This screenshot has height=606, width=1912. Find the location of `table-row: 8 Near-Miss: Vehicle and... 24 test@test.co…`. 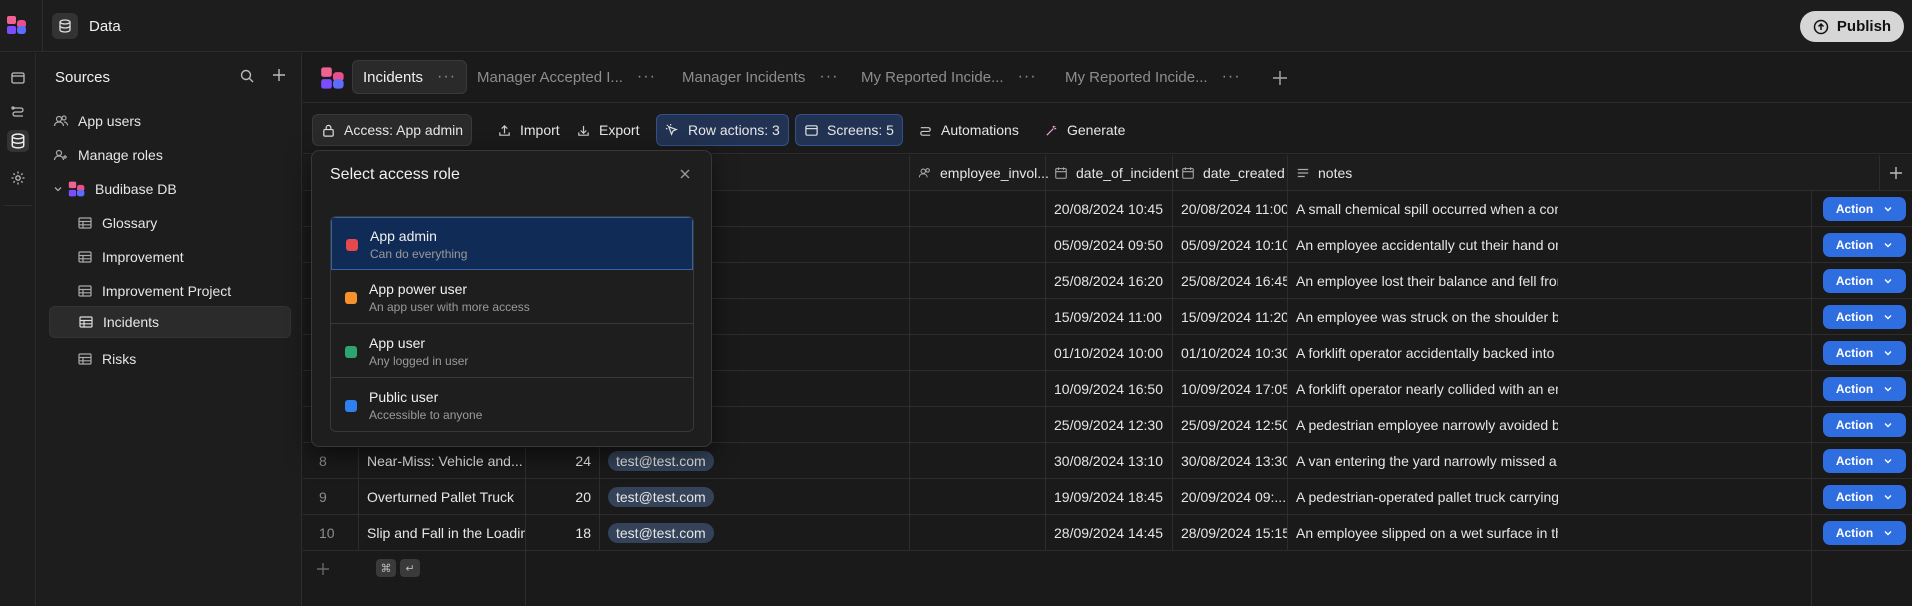

table-row: 8 Near-Miss: Vehicle and... 24 test@test.co… is located at coordinates (1107, 461).